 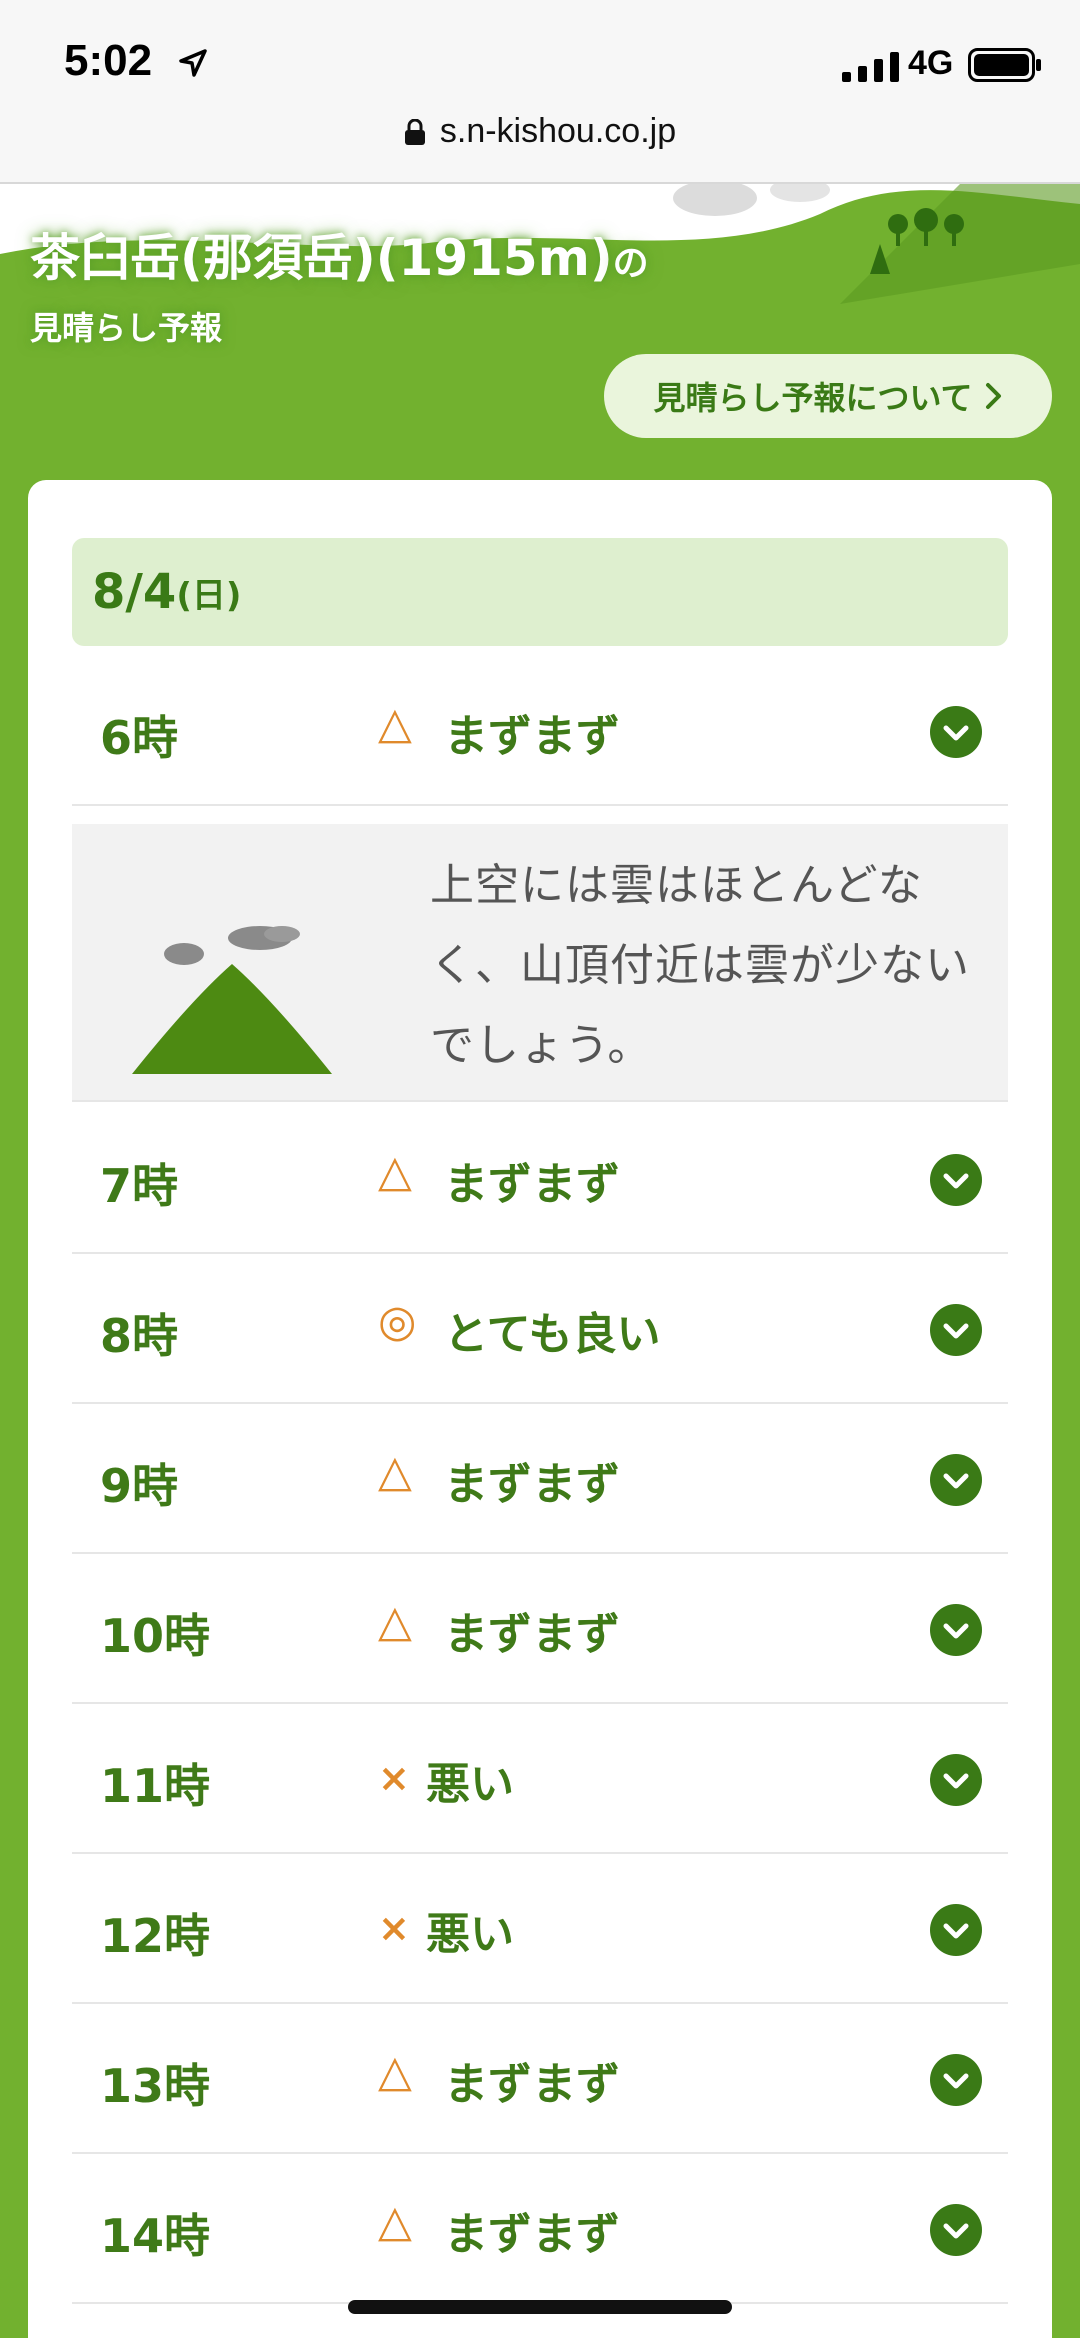 What do you see at coordinates (339, 258) in the screenshot?
I see `page-title: 茶臼岳(那須岳)(1915m)の` at bounding box center [339, 258].